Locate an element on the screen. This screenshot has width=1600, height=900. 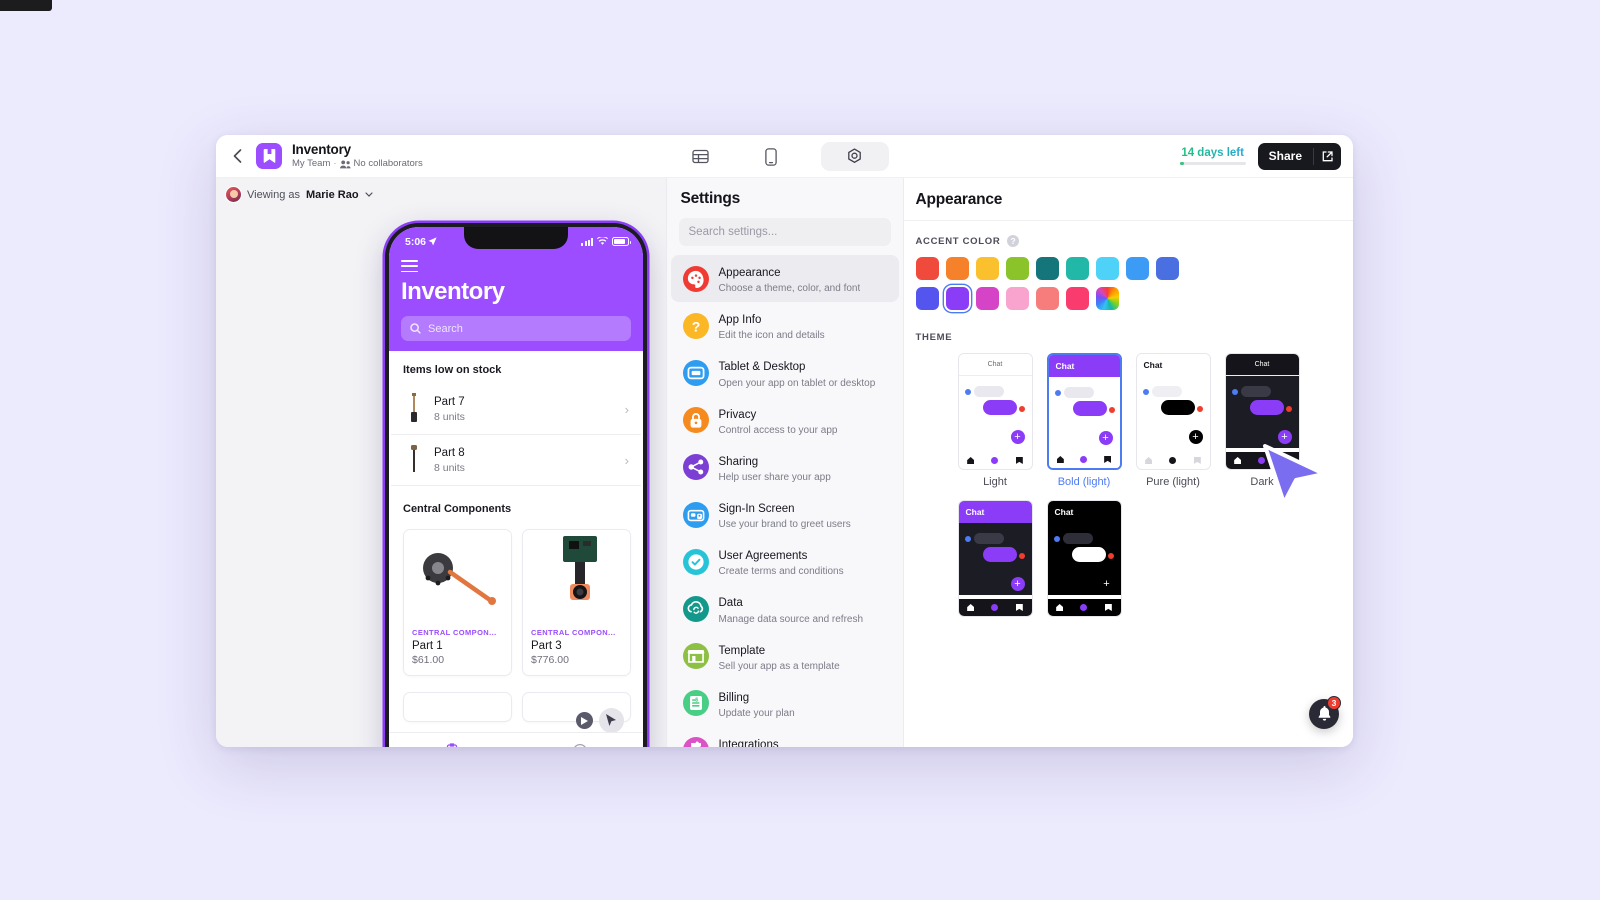
compose-fab: + is located at coordinates (1017, 584).